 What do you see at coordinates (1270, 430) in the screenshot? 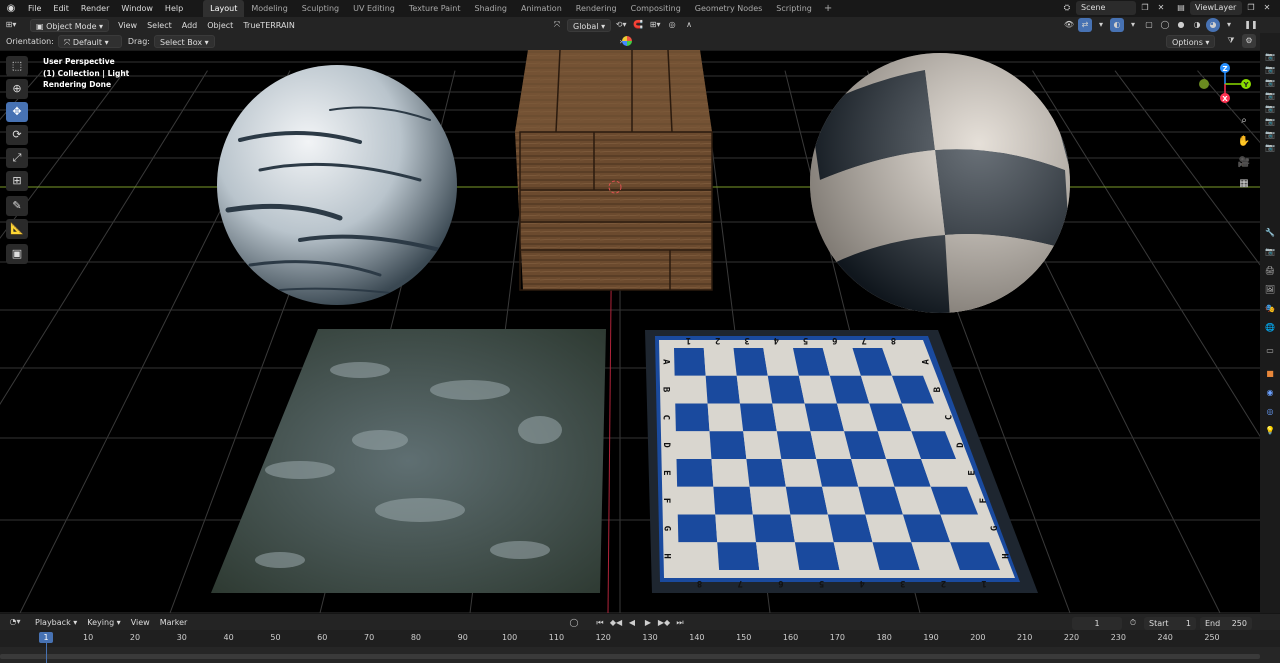
I see `object-data-properties-icon: 💡` at bounding box center [1270, 430].